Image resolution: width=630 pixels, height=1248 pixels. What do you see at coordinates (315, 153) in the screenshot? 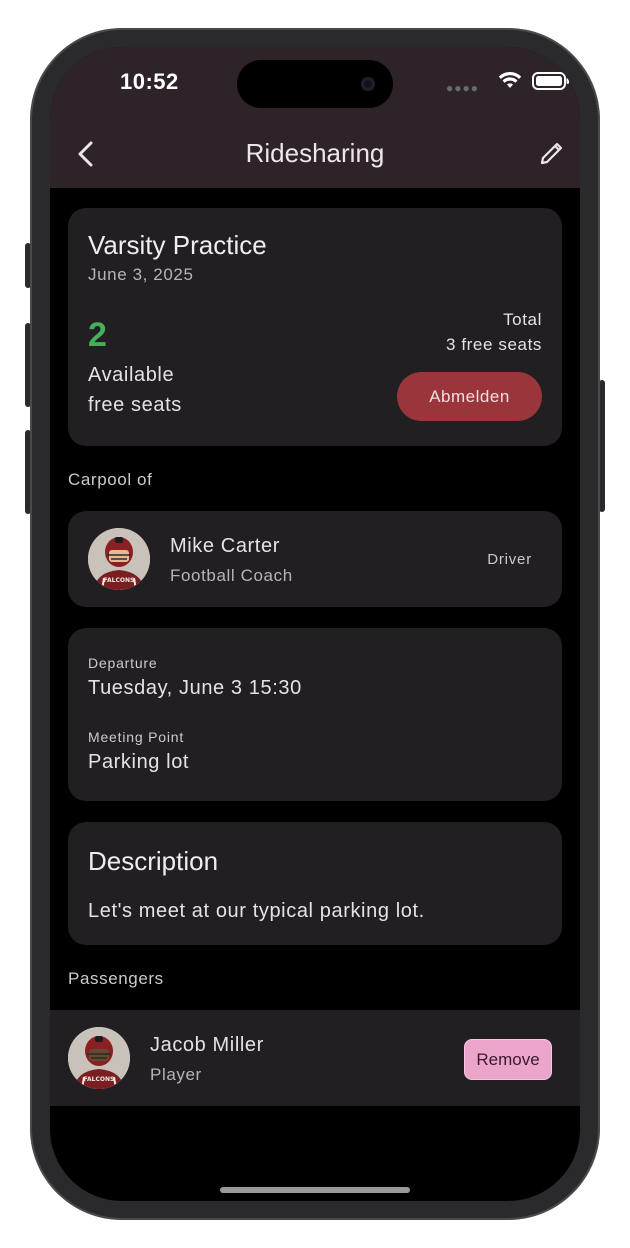
I see `page-title: Ridesharing` at bounding box center [315, 153].